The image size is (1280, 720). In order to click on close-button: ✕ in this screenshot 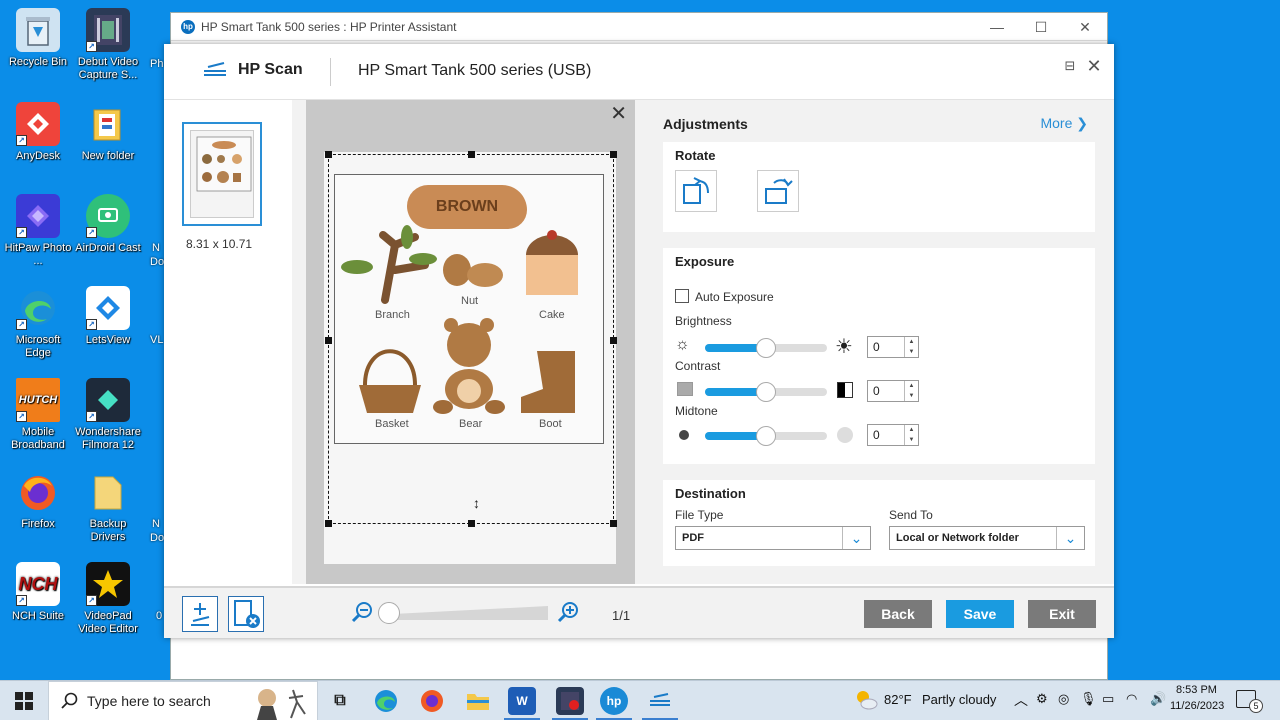, I will do `click(1085, 27)`.